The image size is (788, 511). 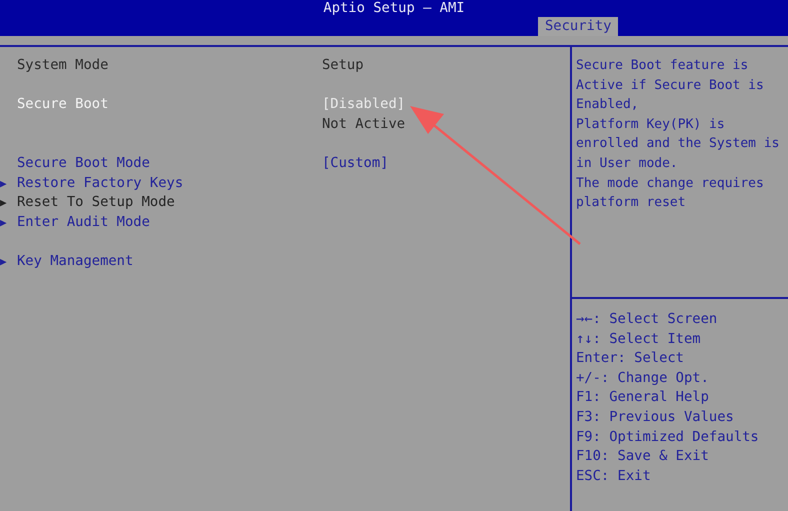 What do you see at coordinates (364, 124) in the screenshot?
I see `status-text: Not Active` at bounding box center [364, 124].